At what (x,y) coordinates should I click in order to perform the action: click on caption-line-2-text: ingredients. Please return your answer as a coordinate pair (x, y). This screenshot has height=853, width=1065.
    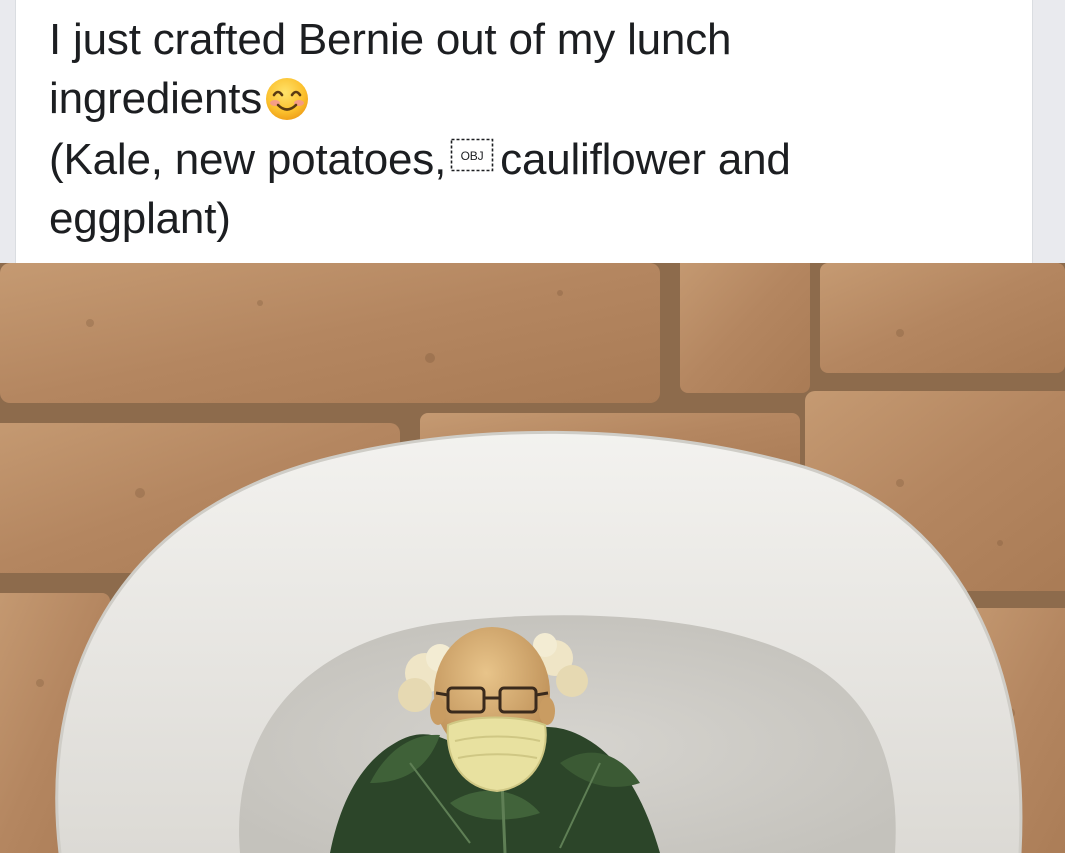
    Looking at the image, I should click on (156, 98).